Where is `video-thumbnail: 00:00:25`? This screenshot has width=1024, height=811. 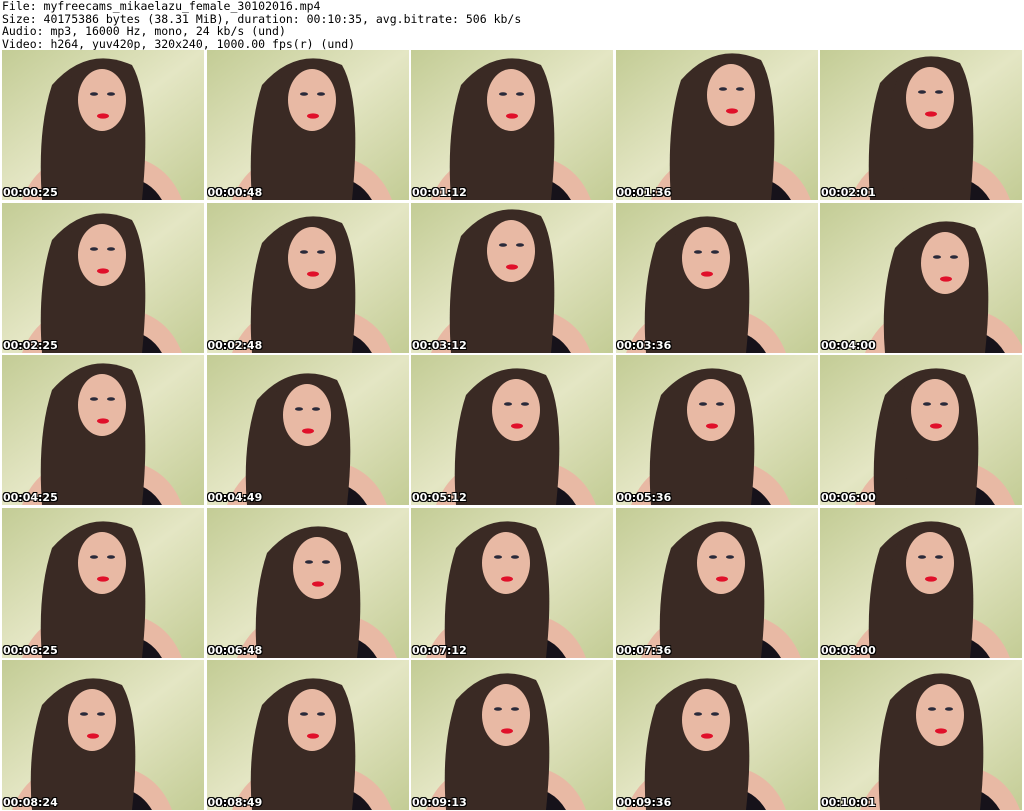
video-thumbnail: 00:00:25 is located at coordinates (103, 125).